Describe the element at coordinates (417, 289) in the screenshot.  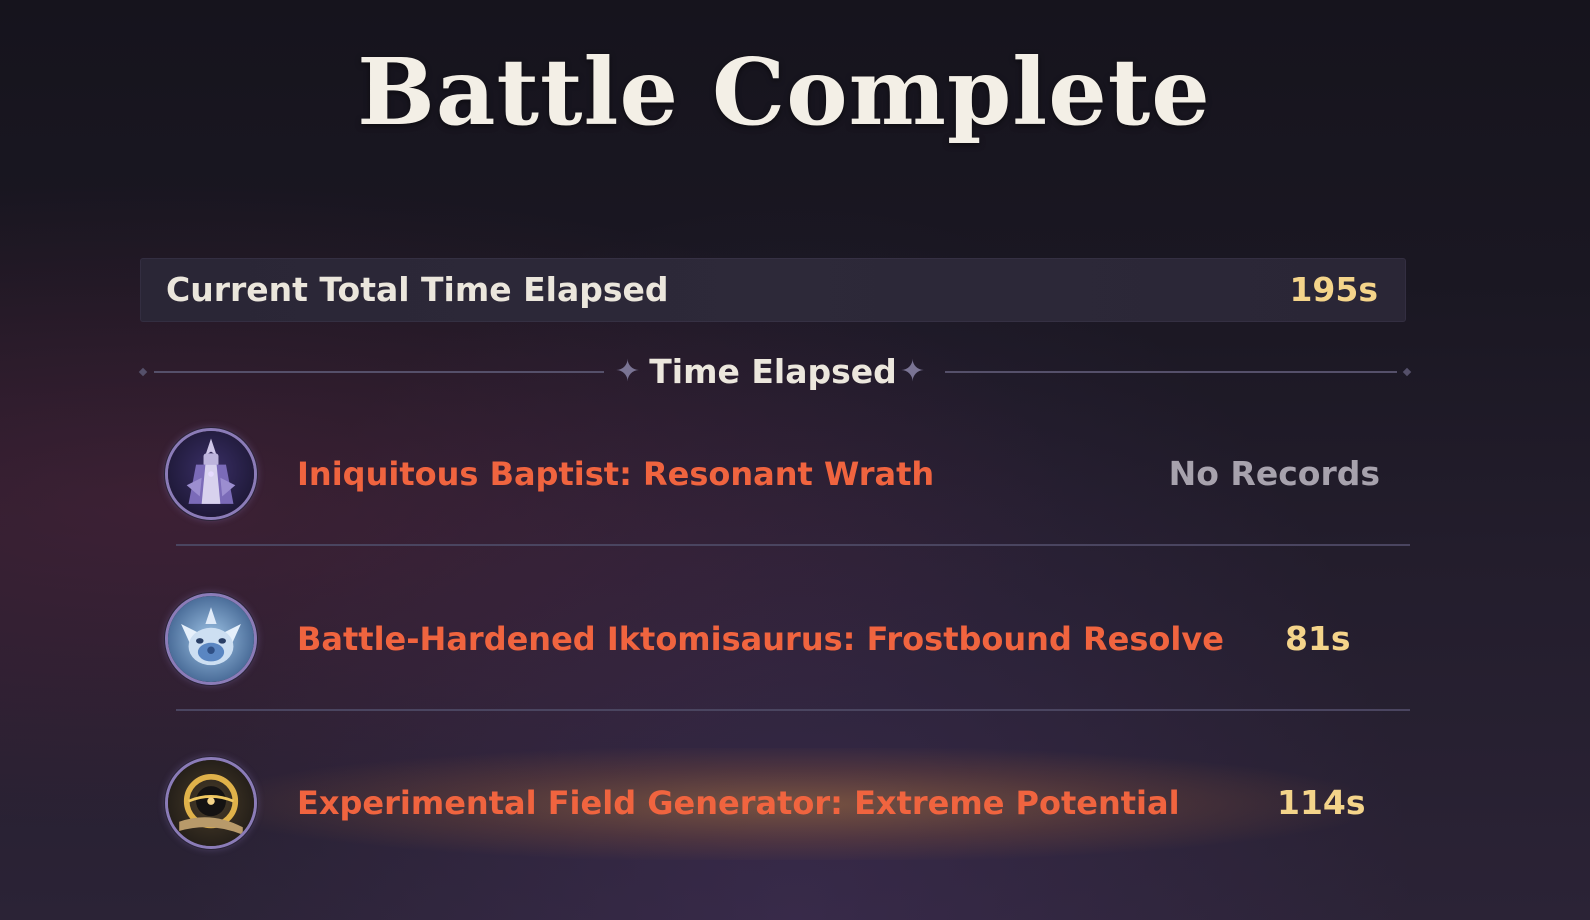
I see `total-time-label: Current Total Time Elapsed` at that location.